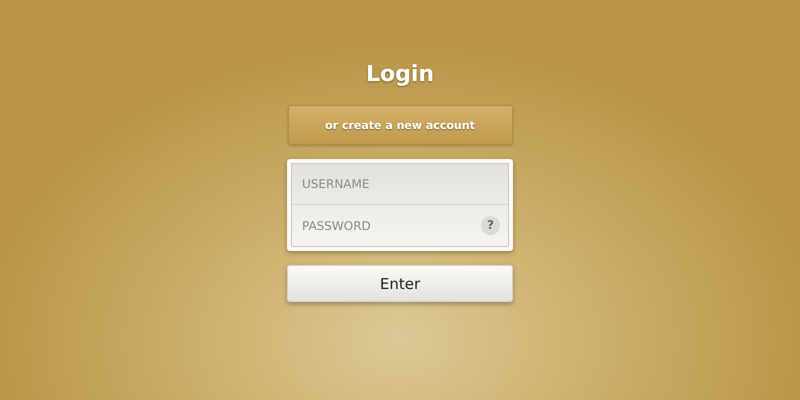 This screenshot has width=800, height=400. I want to click on create-account-button: or create a new account, so click(400, 125).